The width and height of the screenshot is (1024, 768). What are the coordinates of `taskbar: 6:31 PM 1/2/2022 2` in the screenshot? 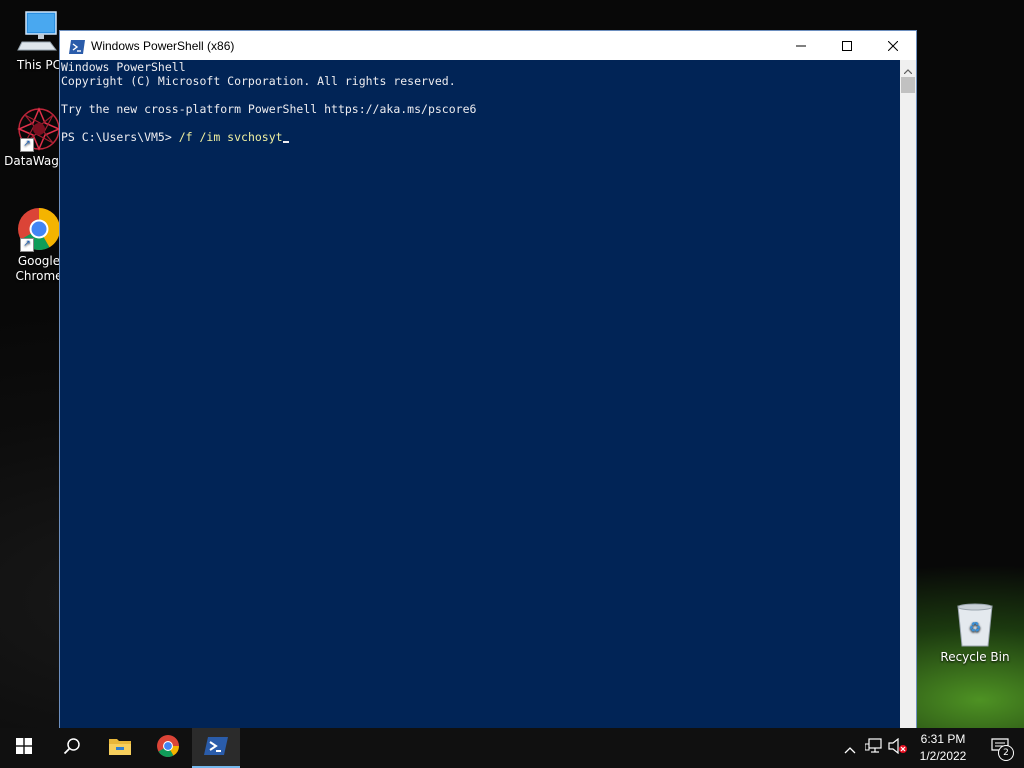 It's located at (512, 748).